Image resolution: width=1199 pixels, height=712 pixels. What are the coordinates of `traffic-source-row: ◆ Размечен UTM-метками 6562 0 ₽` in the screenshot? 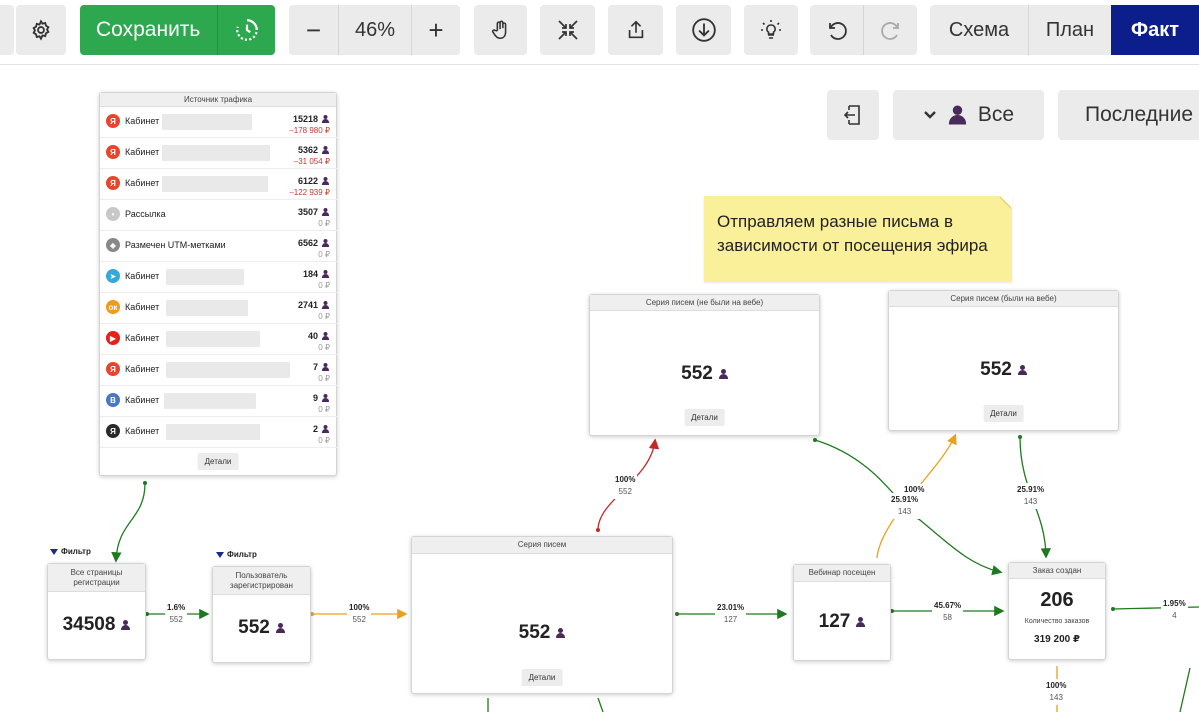 It's located at (219, 246).